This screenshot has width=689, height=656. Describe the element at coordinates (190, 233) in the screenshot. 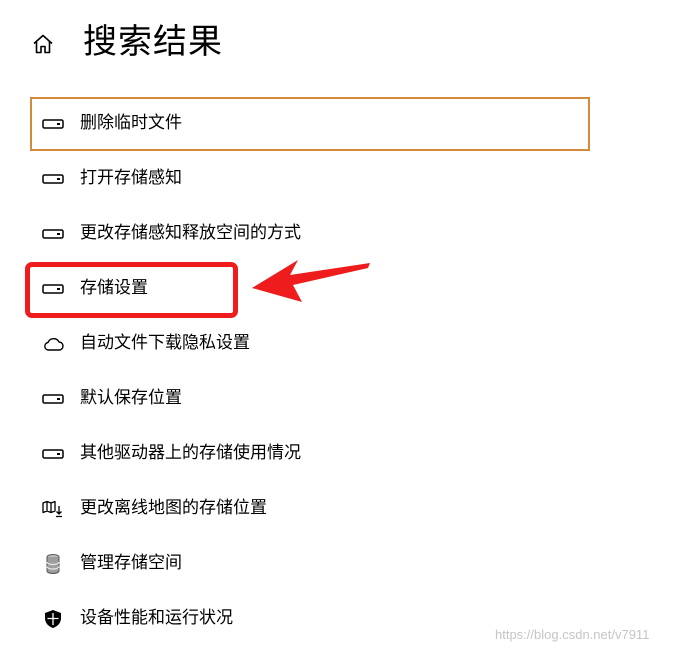

I see `result-label: 更改存储感知释放空间的方式` at that location.